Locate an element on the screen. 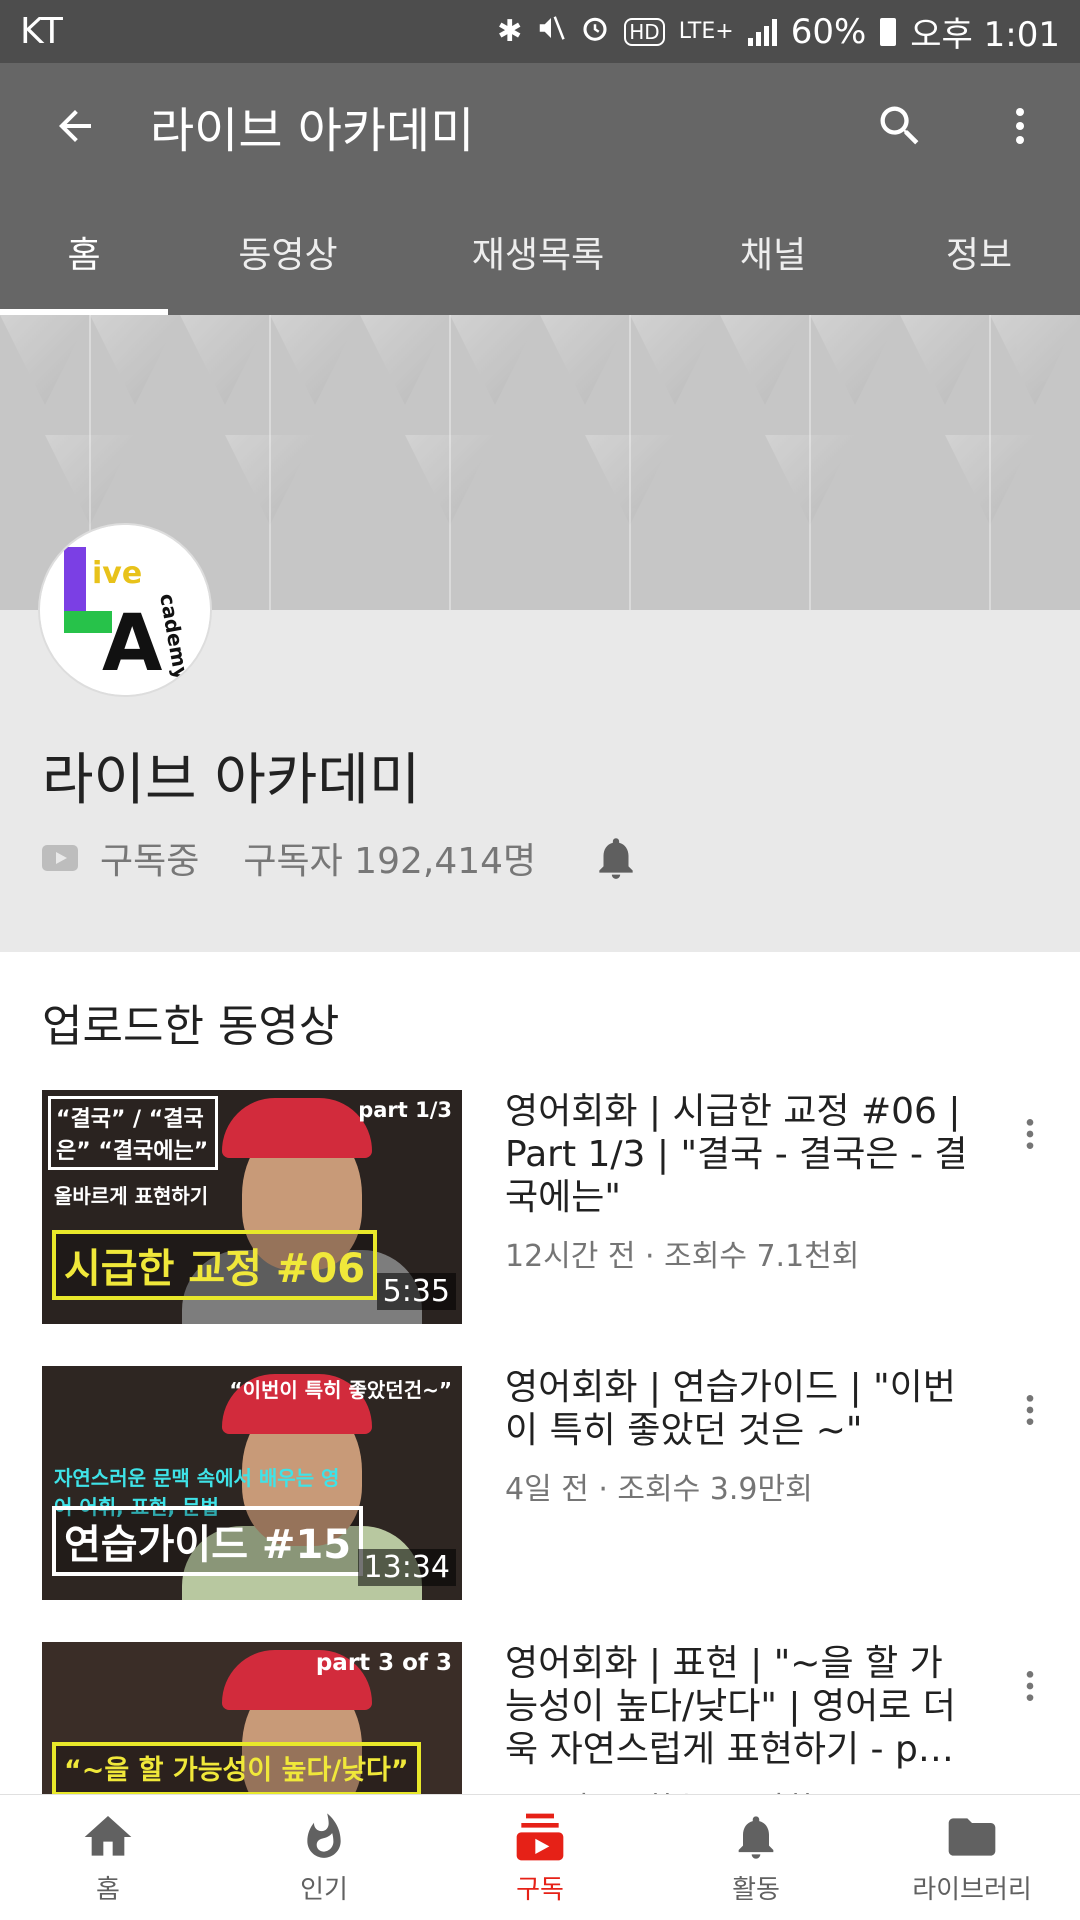 The height and width of the screenshot is (1920, 1080). live-academy-logo: ive A cademy is located at coordinates (125, 610).